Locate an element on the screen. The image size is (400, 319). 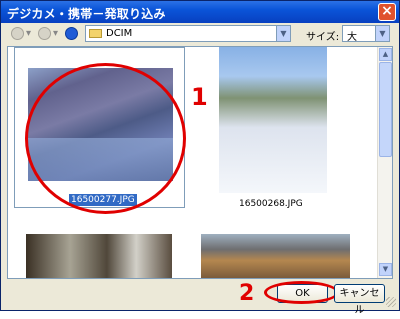
back-button: ▾ is located at coordinates (21, 33).